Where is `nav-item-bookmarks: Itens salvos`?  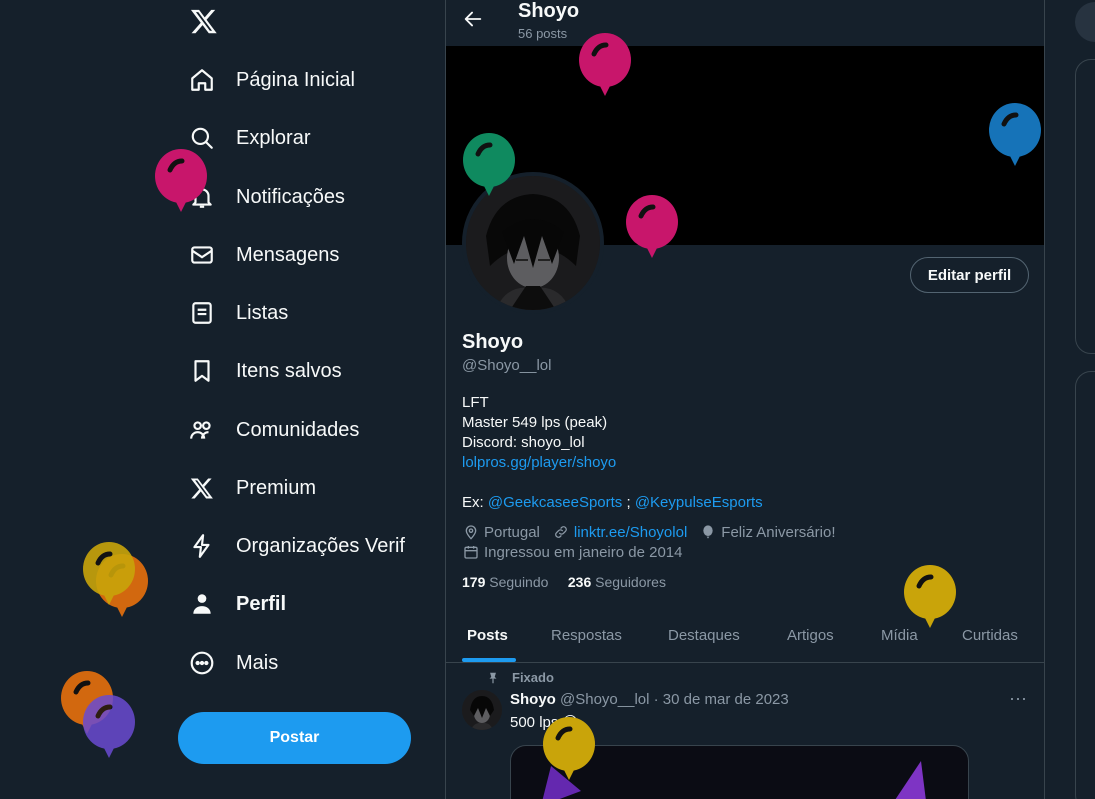
nav-item-bookmarks: Itens salvos is located at coordinates (265, 371).